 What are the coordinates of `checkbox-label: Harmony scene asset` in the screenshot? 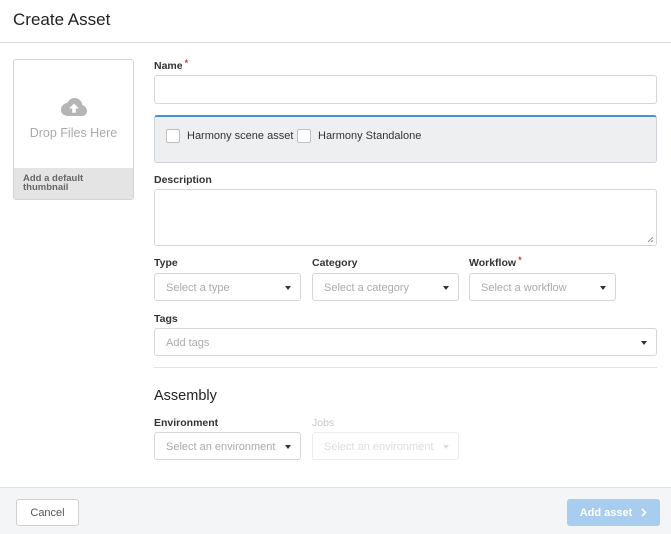 It's located at (240, 136).